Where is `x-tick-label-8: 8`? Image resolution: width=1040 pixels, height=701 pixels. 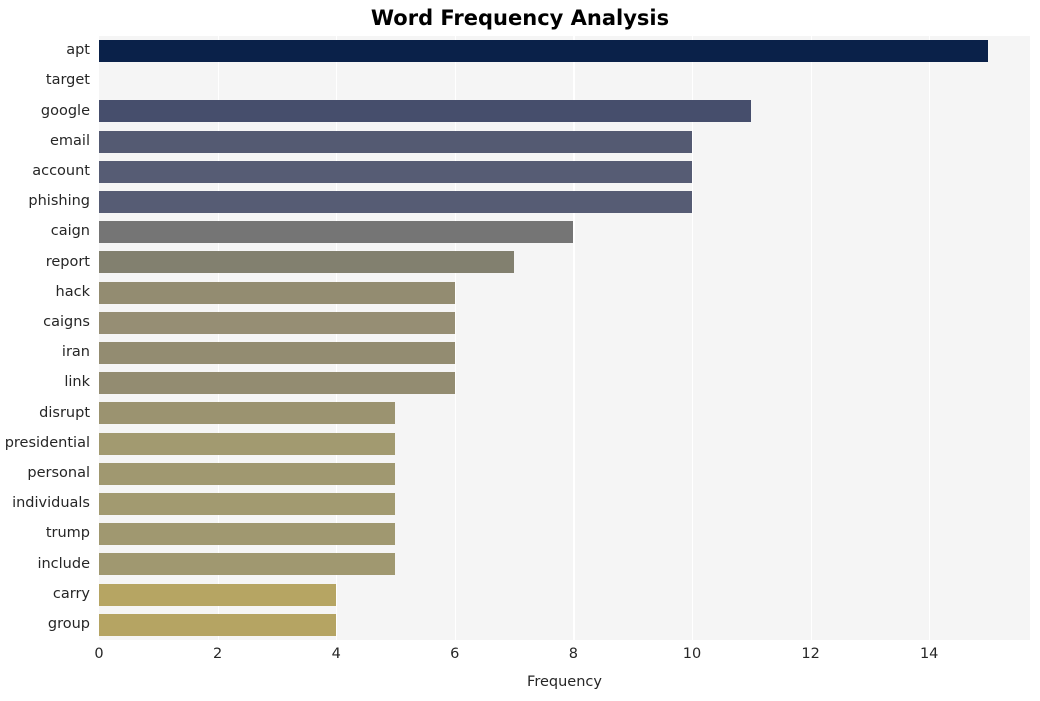
x-tick-label-8: 8 is located at coordinates (573, 654).